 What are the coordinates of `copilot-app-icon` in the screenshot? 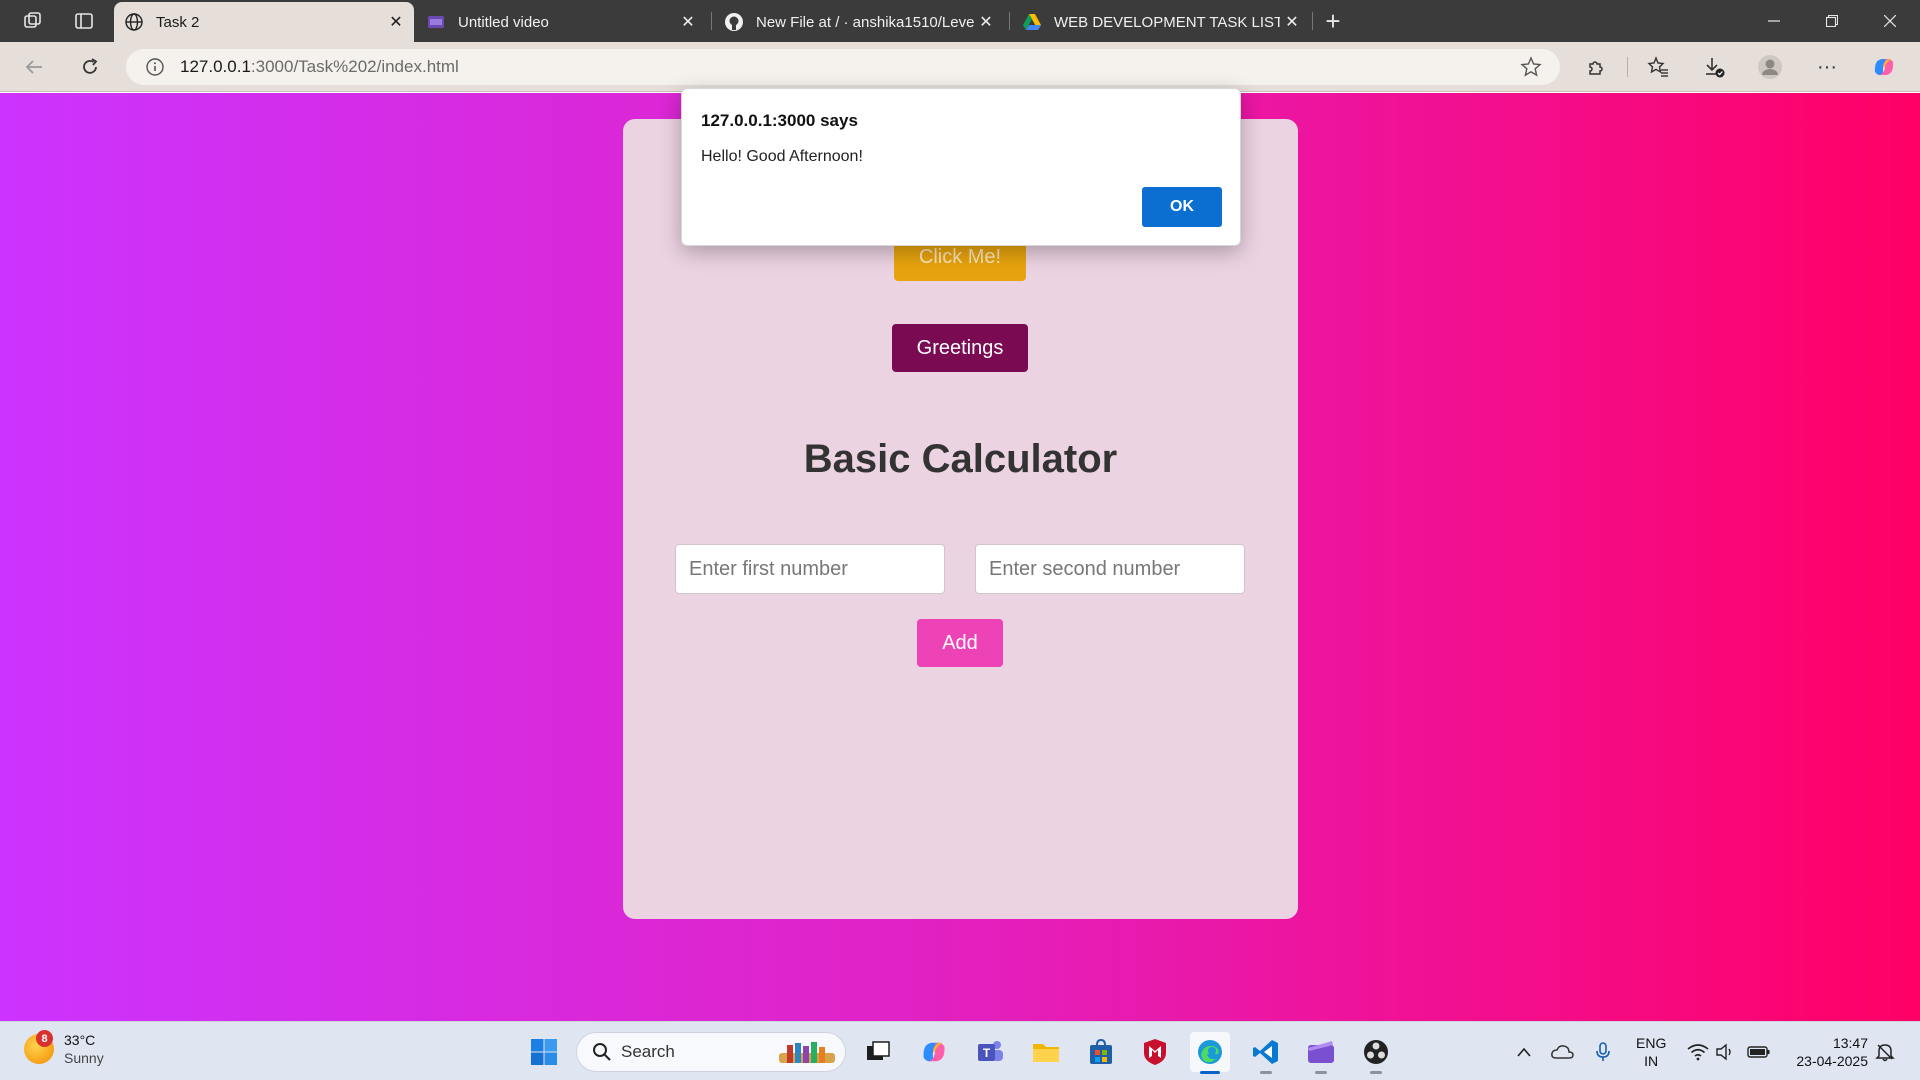 It's located at (934, 1052).